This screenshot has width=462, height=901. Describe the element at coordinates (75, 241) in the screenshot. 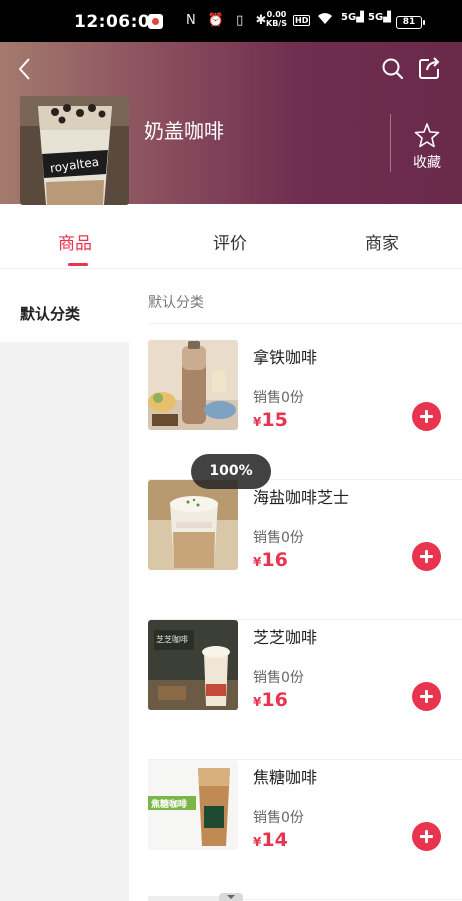

I see `tab-goods: 商品` at that location.